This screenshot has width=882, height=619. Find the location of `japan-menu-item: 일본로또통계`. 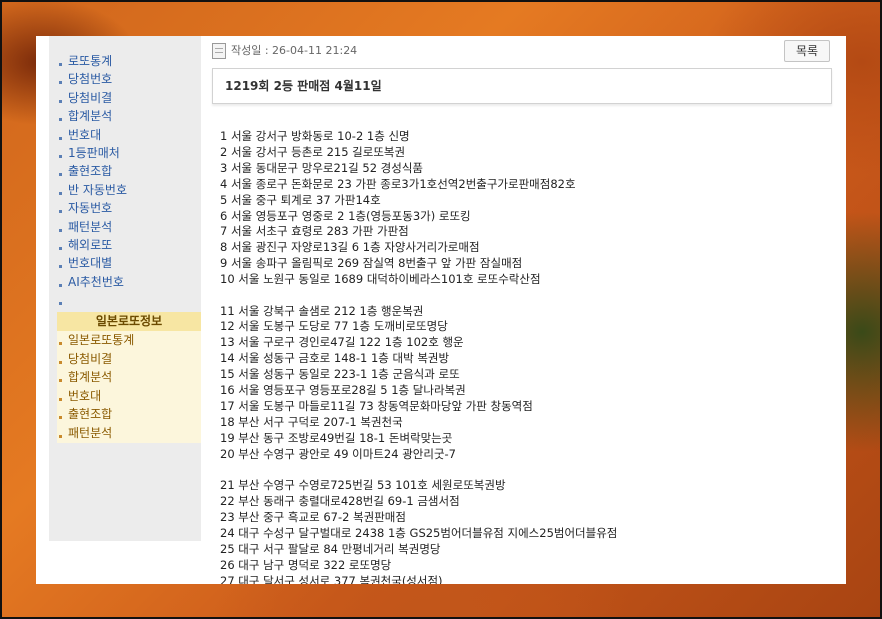

japan-menu-item: 일본로또통계 is located at coordinates (129, 340).